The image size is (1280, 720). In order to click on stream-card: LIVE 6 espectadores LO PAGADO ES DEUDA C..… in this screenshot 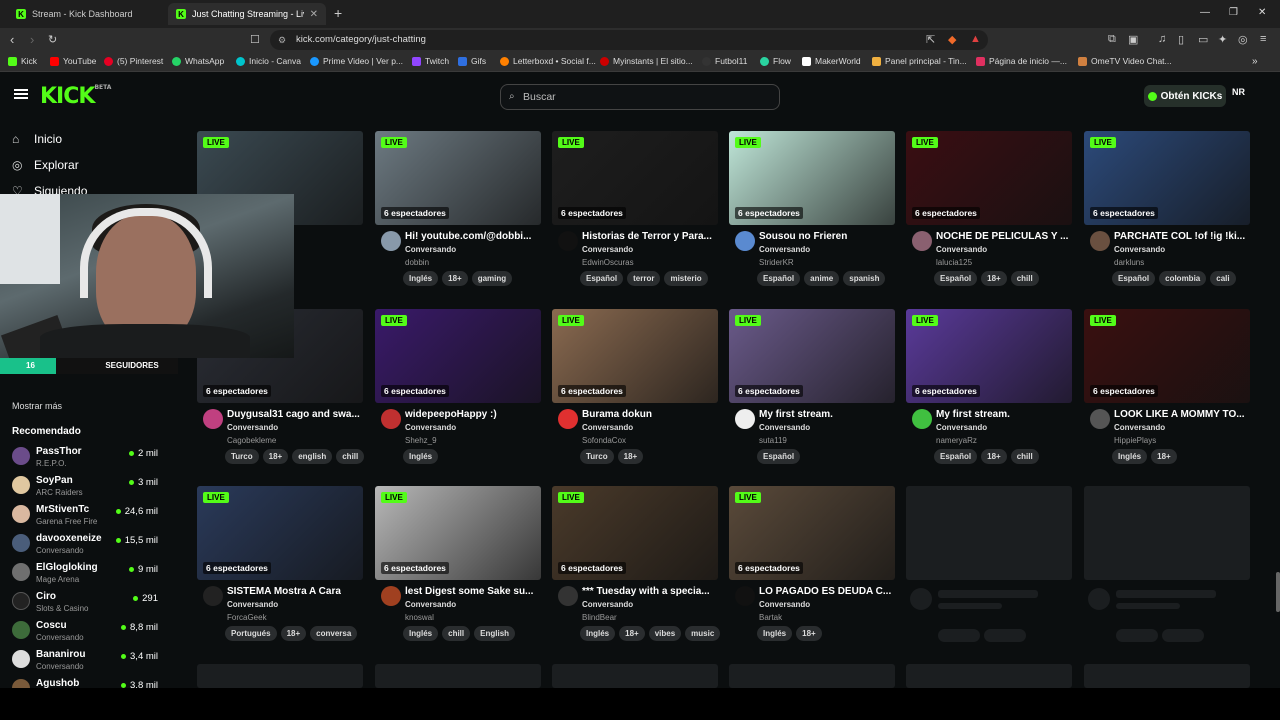, I will do `click(812, 571)`.